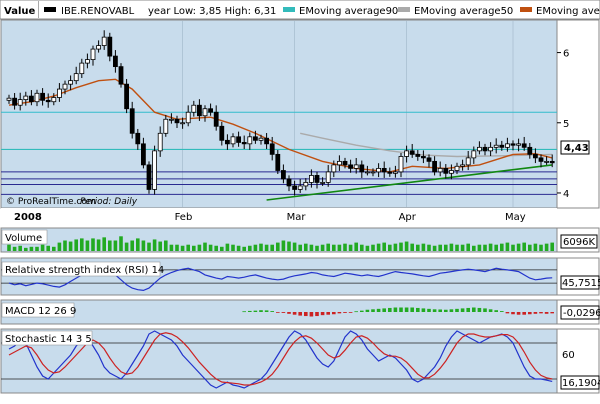  I want to click on macd-value: -0,0296, so click(581, 313).